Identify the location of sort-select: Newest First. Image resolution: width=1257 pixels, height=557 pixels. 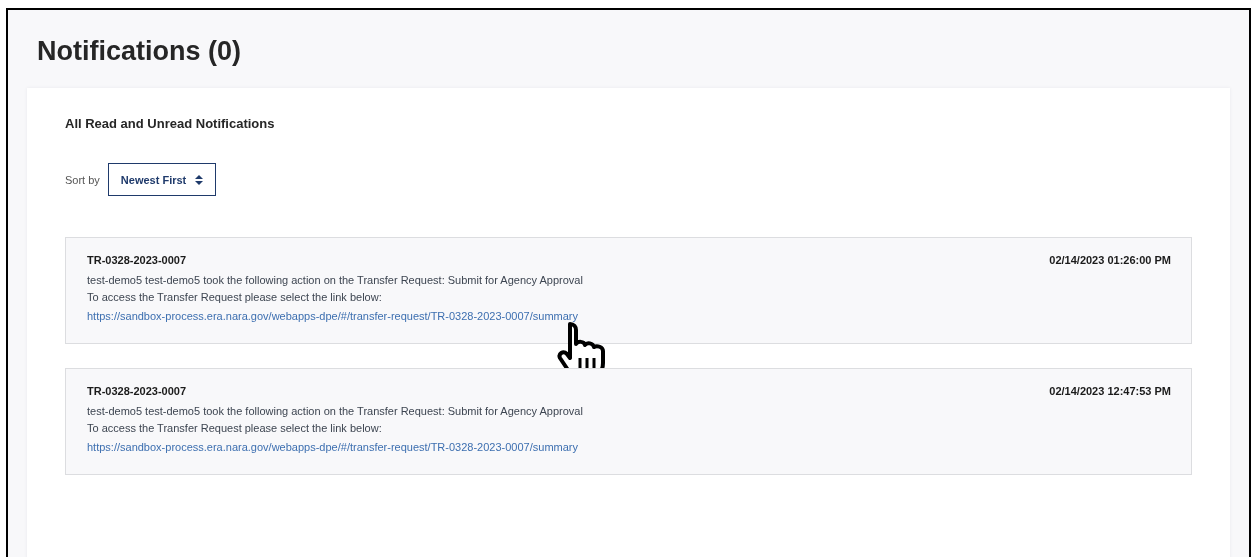
(162, 179).